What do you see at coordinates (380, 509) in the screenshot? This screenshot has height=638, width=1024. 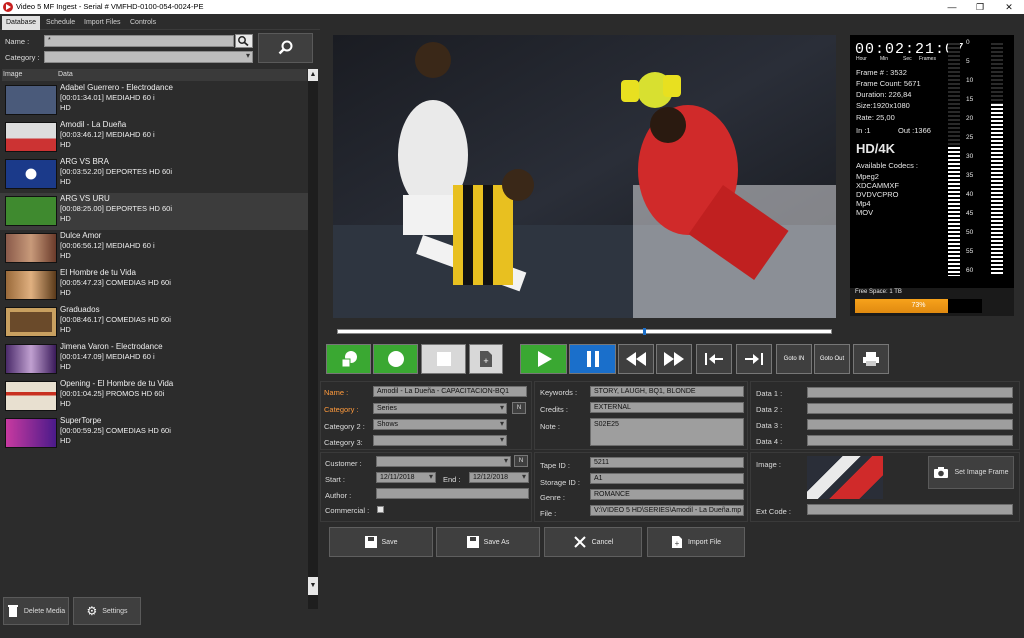 I see `commercial-checkbox` at bounding box center [380, 509].